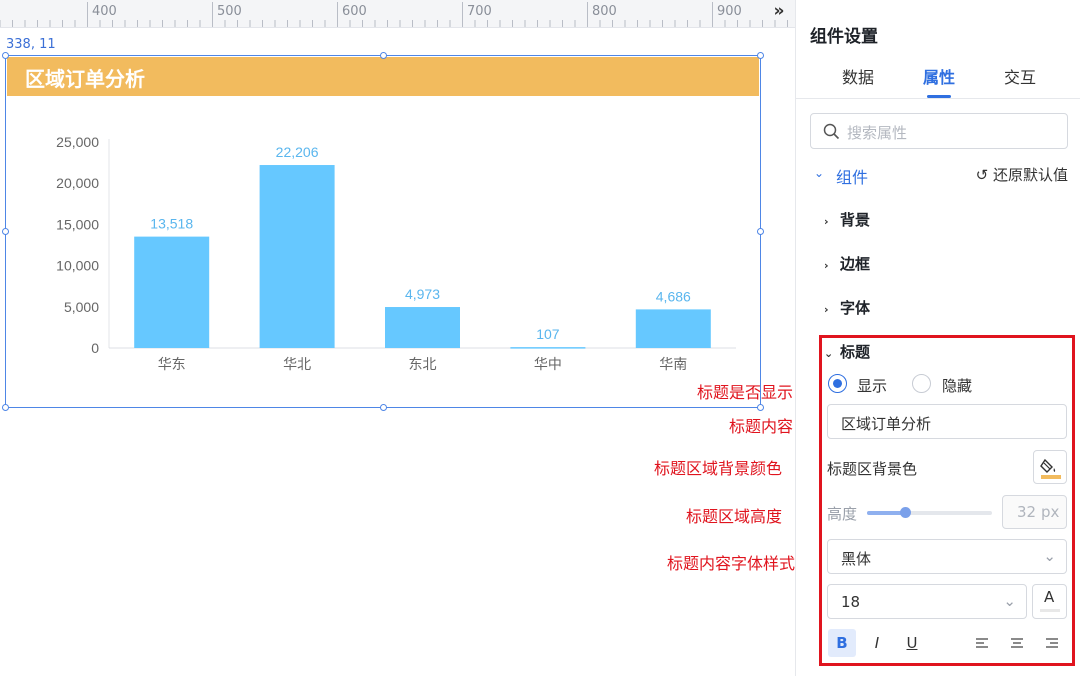 The height and width of the screenshot is (676, 1080). I want to click on undo-icon: ↺, so click(982, 175).